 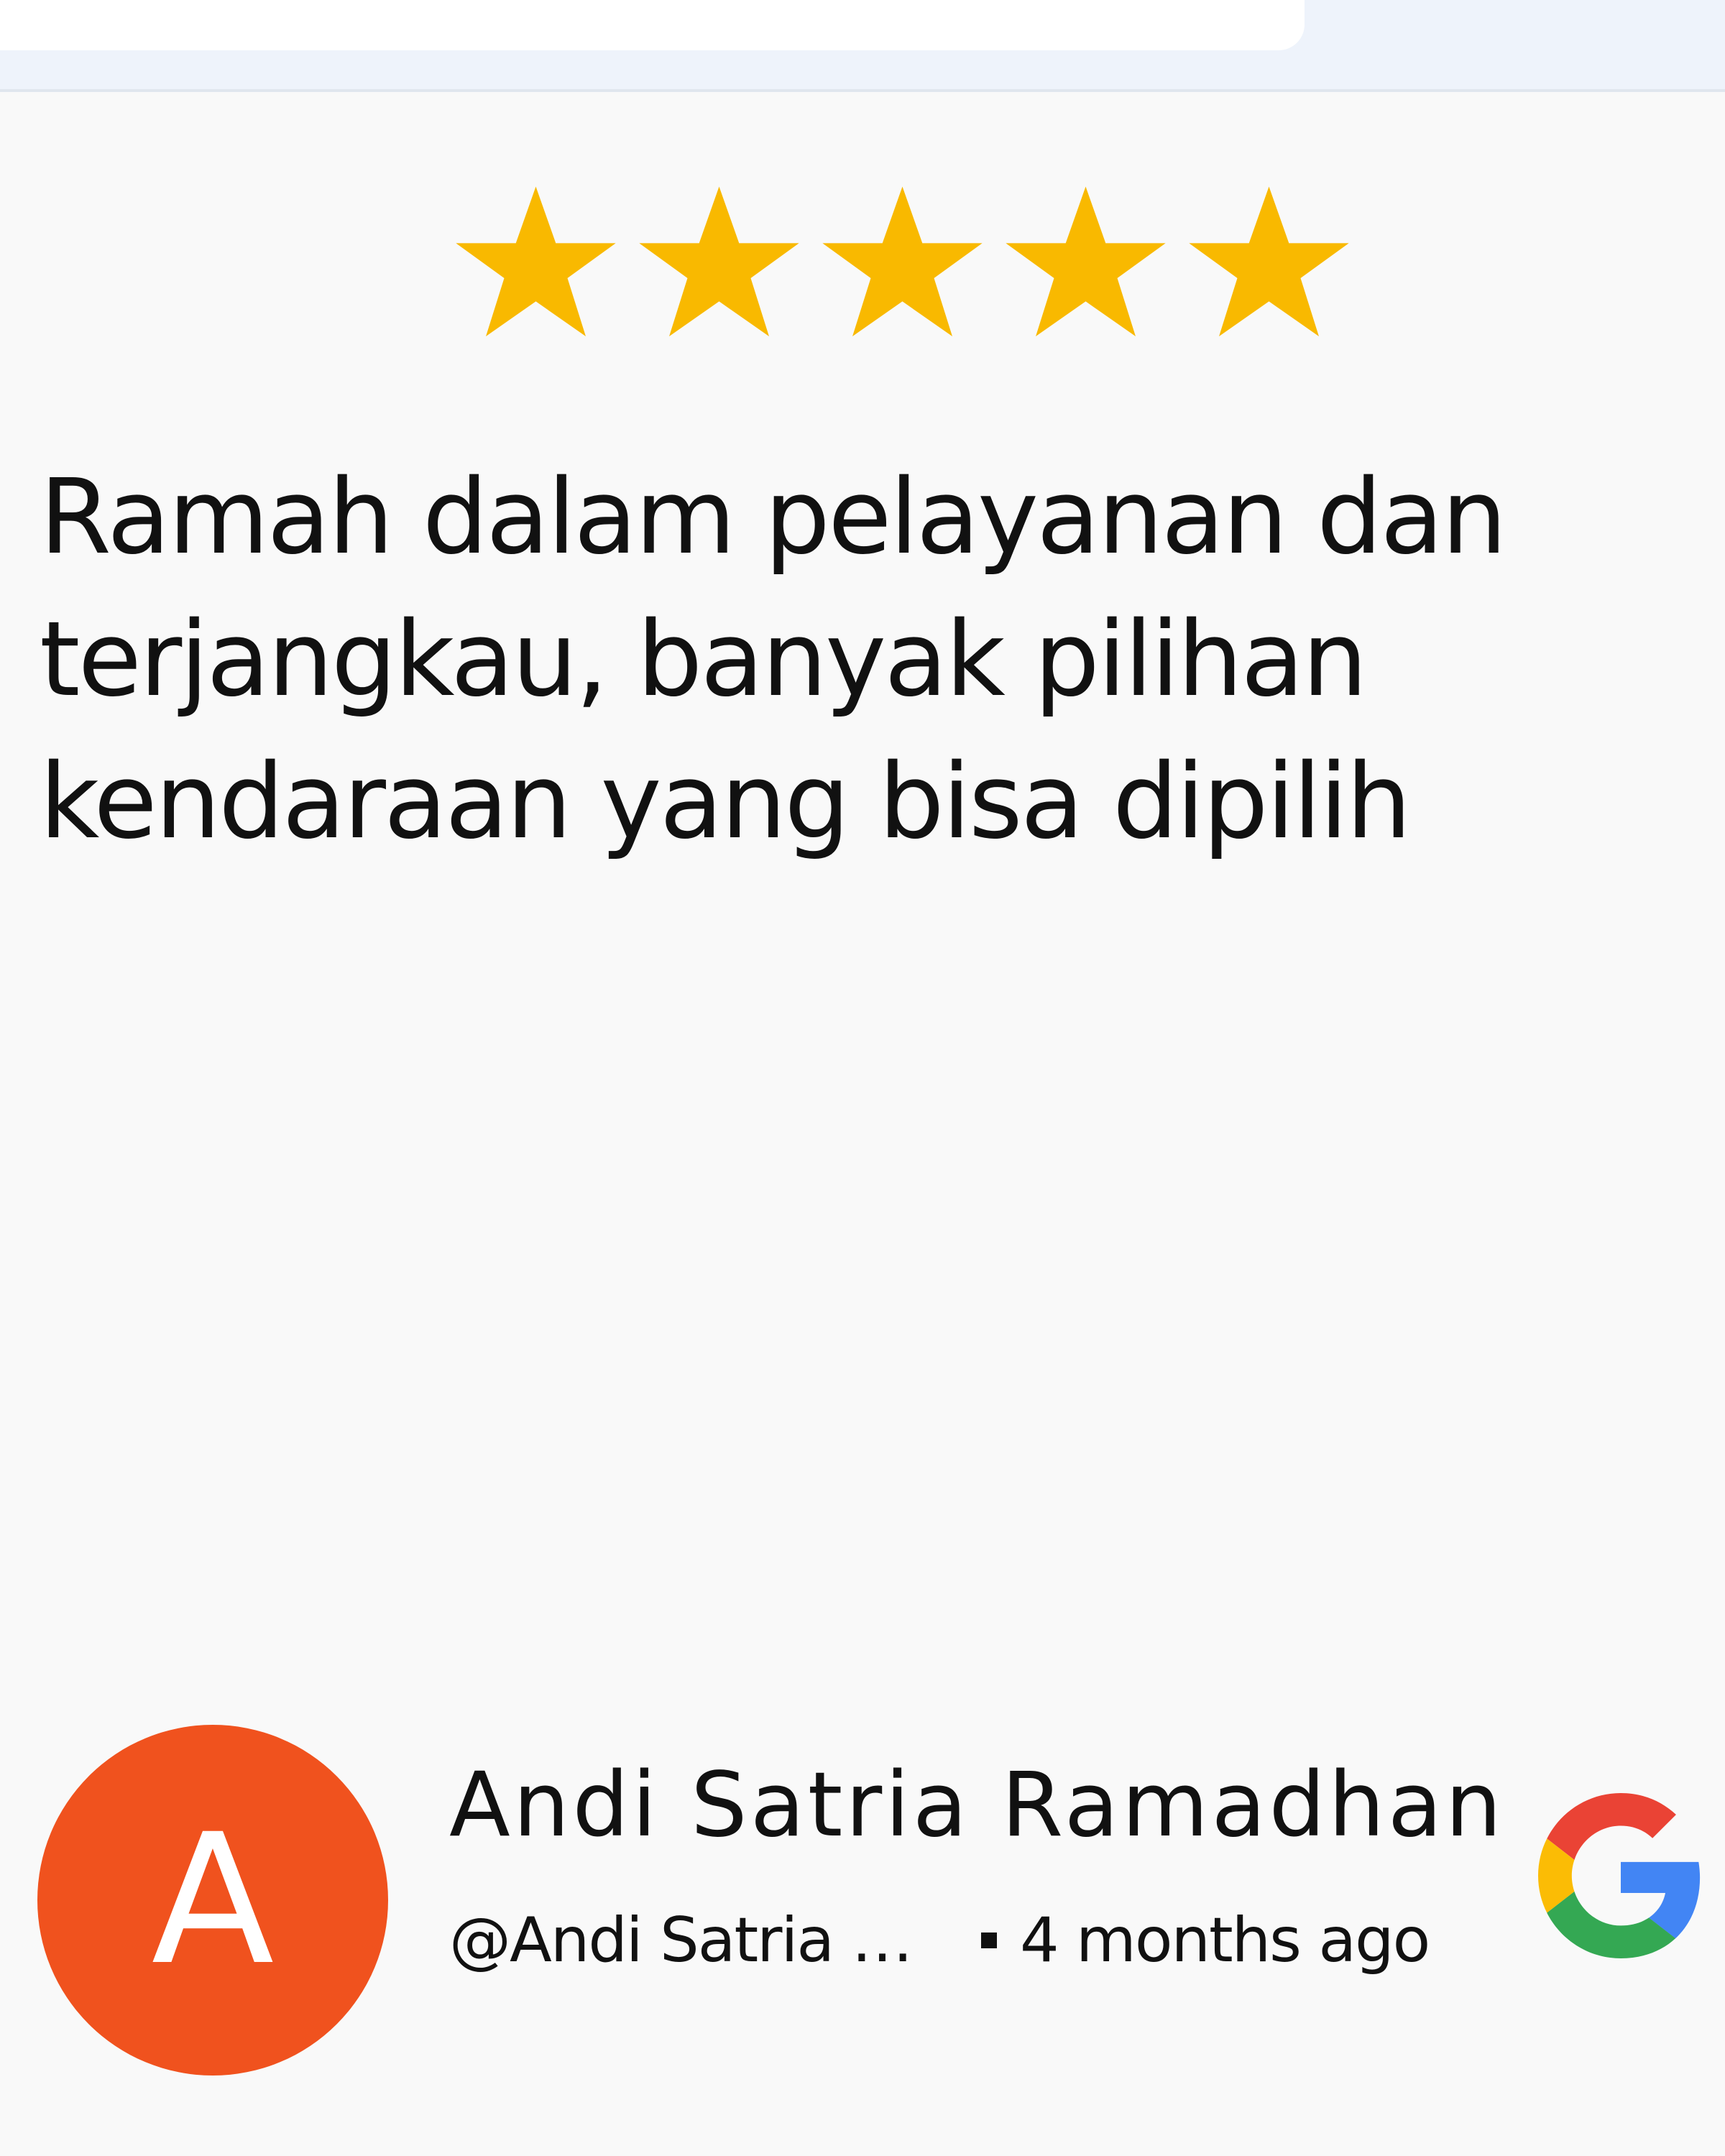 What do you see at coordinates (989, 1940) in the screenshot?
I see `separator-dot` at bounding box center [989, 1940].